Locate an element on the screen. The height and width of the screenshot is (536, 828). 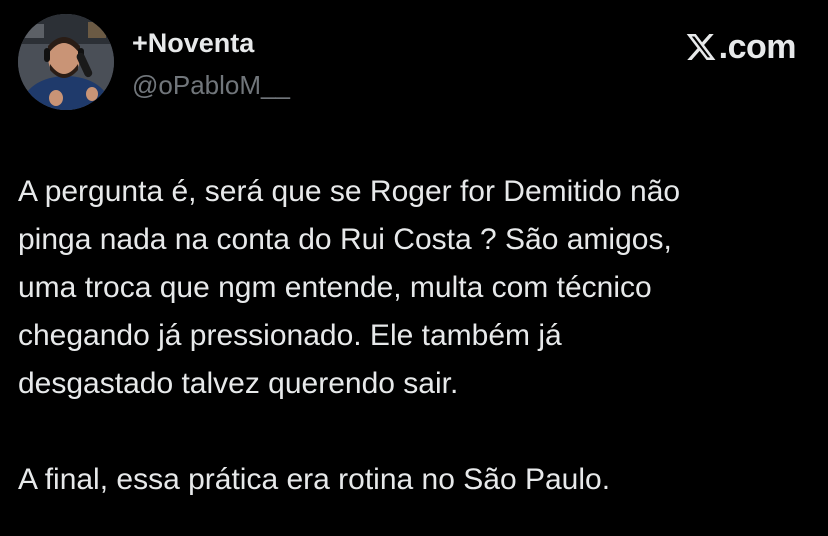
x-com-brand: .com is located at coordinates (741, 47).